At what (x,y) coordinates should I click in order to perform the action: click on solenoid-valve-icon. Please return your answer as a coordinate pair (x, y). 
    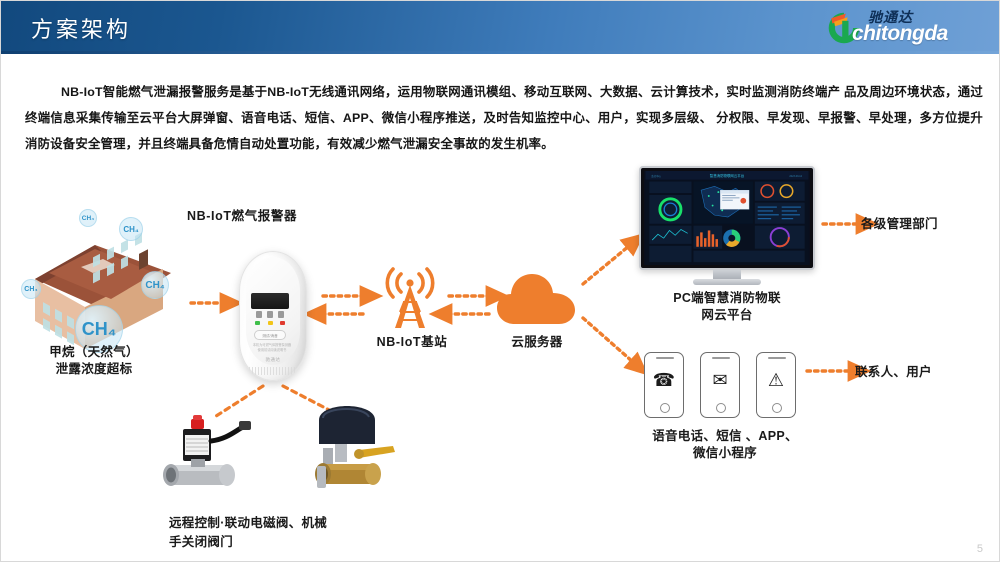
    Looking at the image, I should click on (207, 454).